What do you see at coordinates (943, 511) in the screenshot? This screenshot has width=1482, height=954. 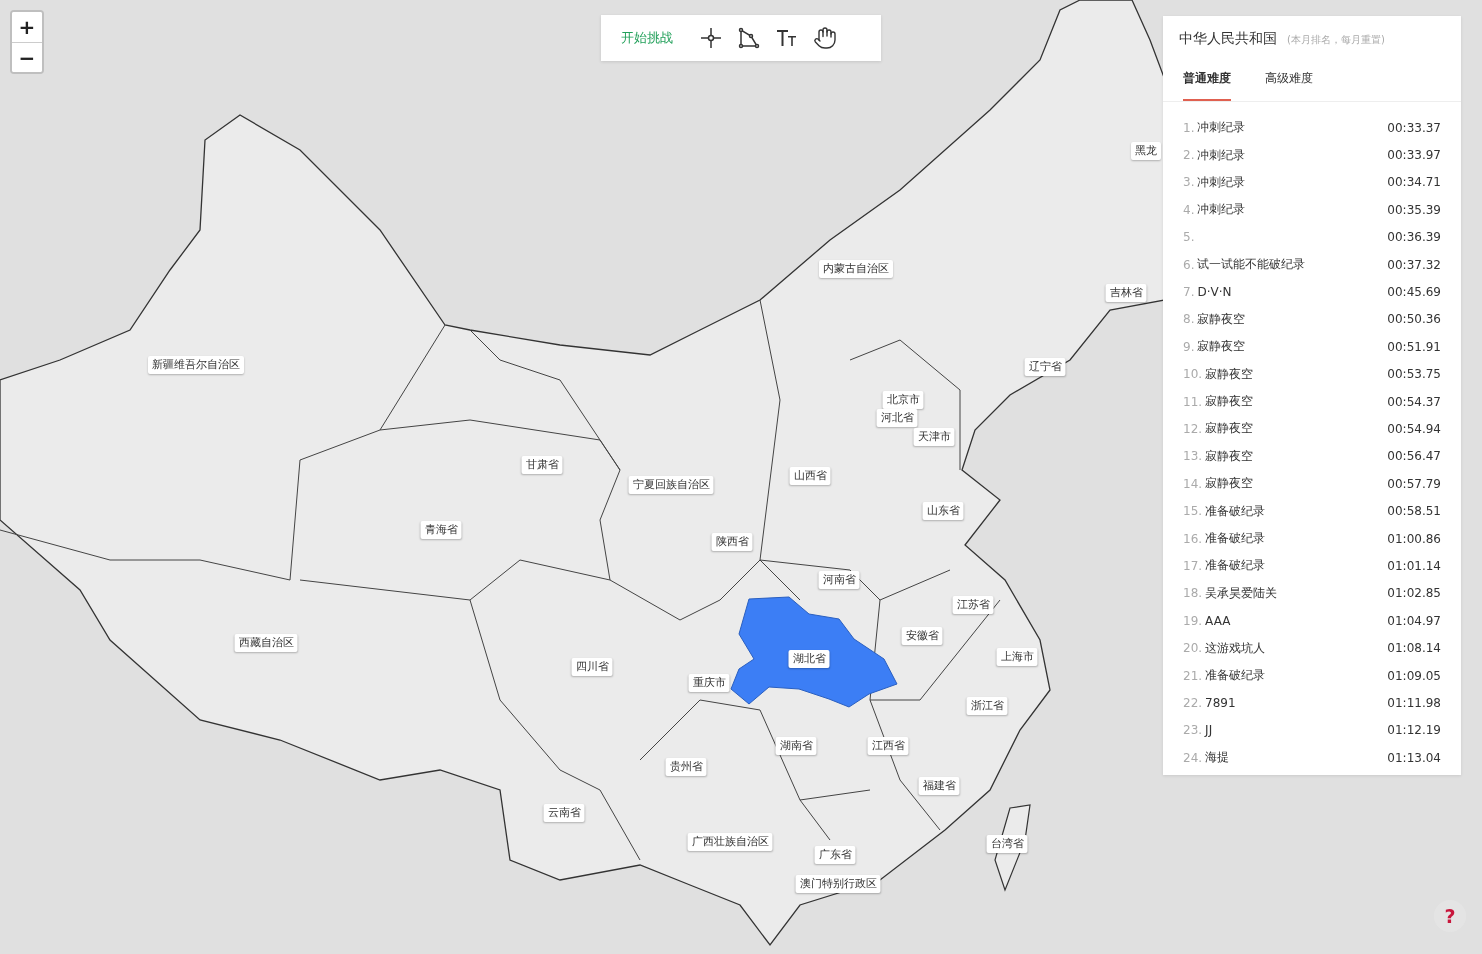 I see `province-label: 山东省` at bounding box center [943, 511].